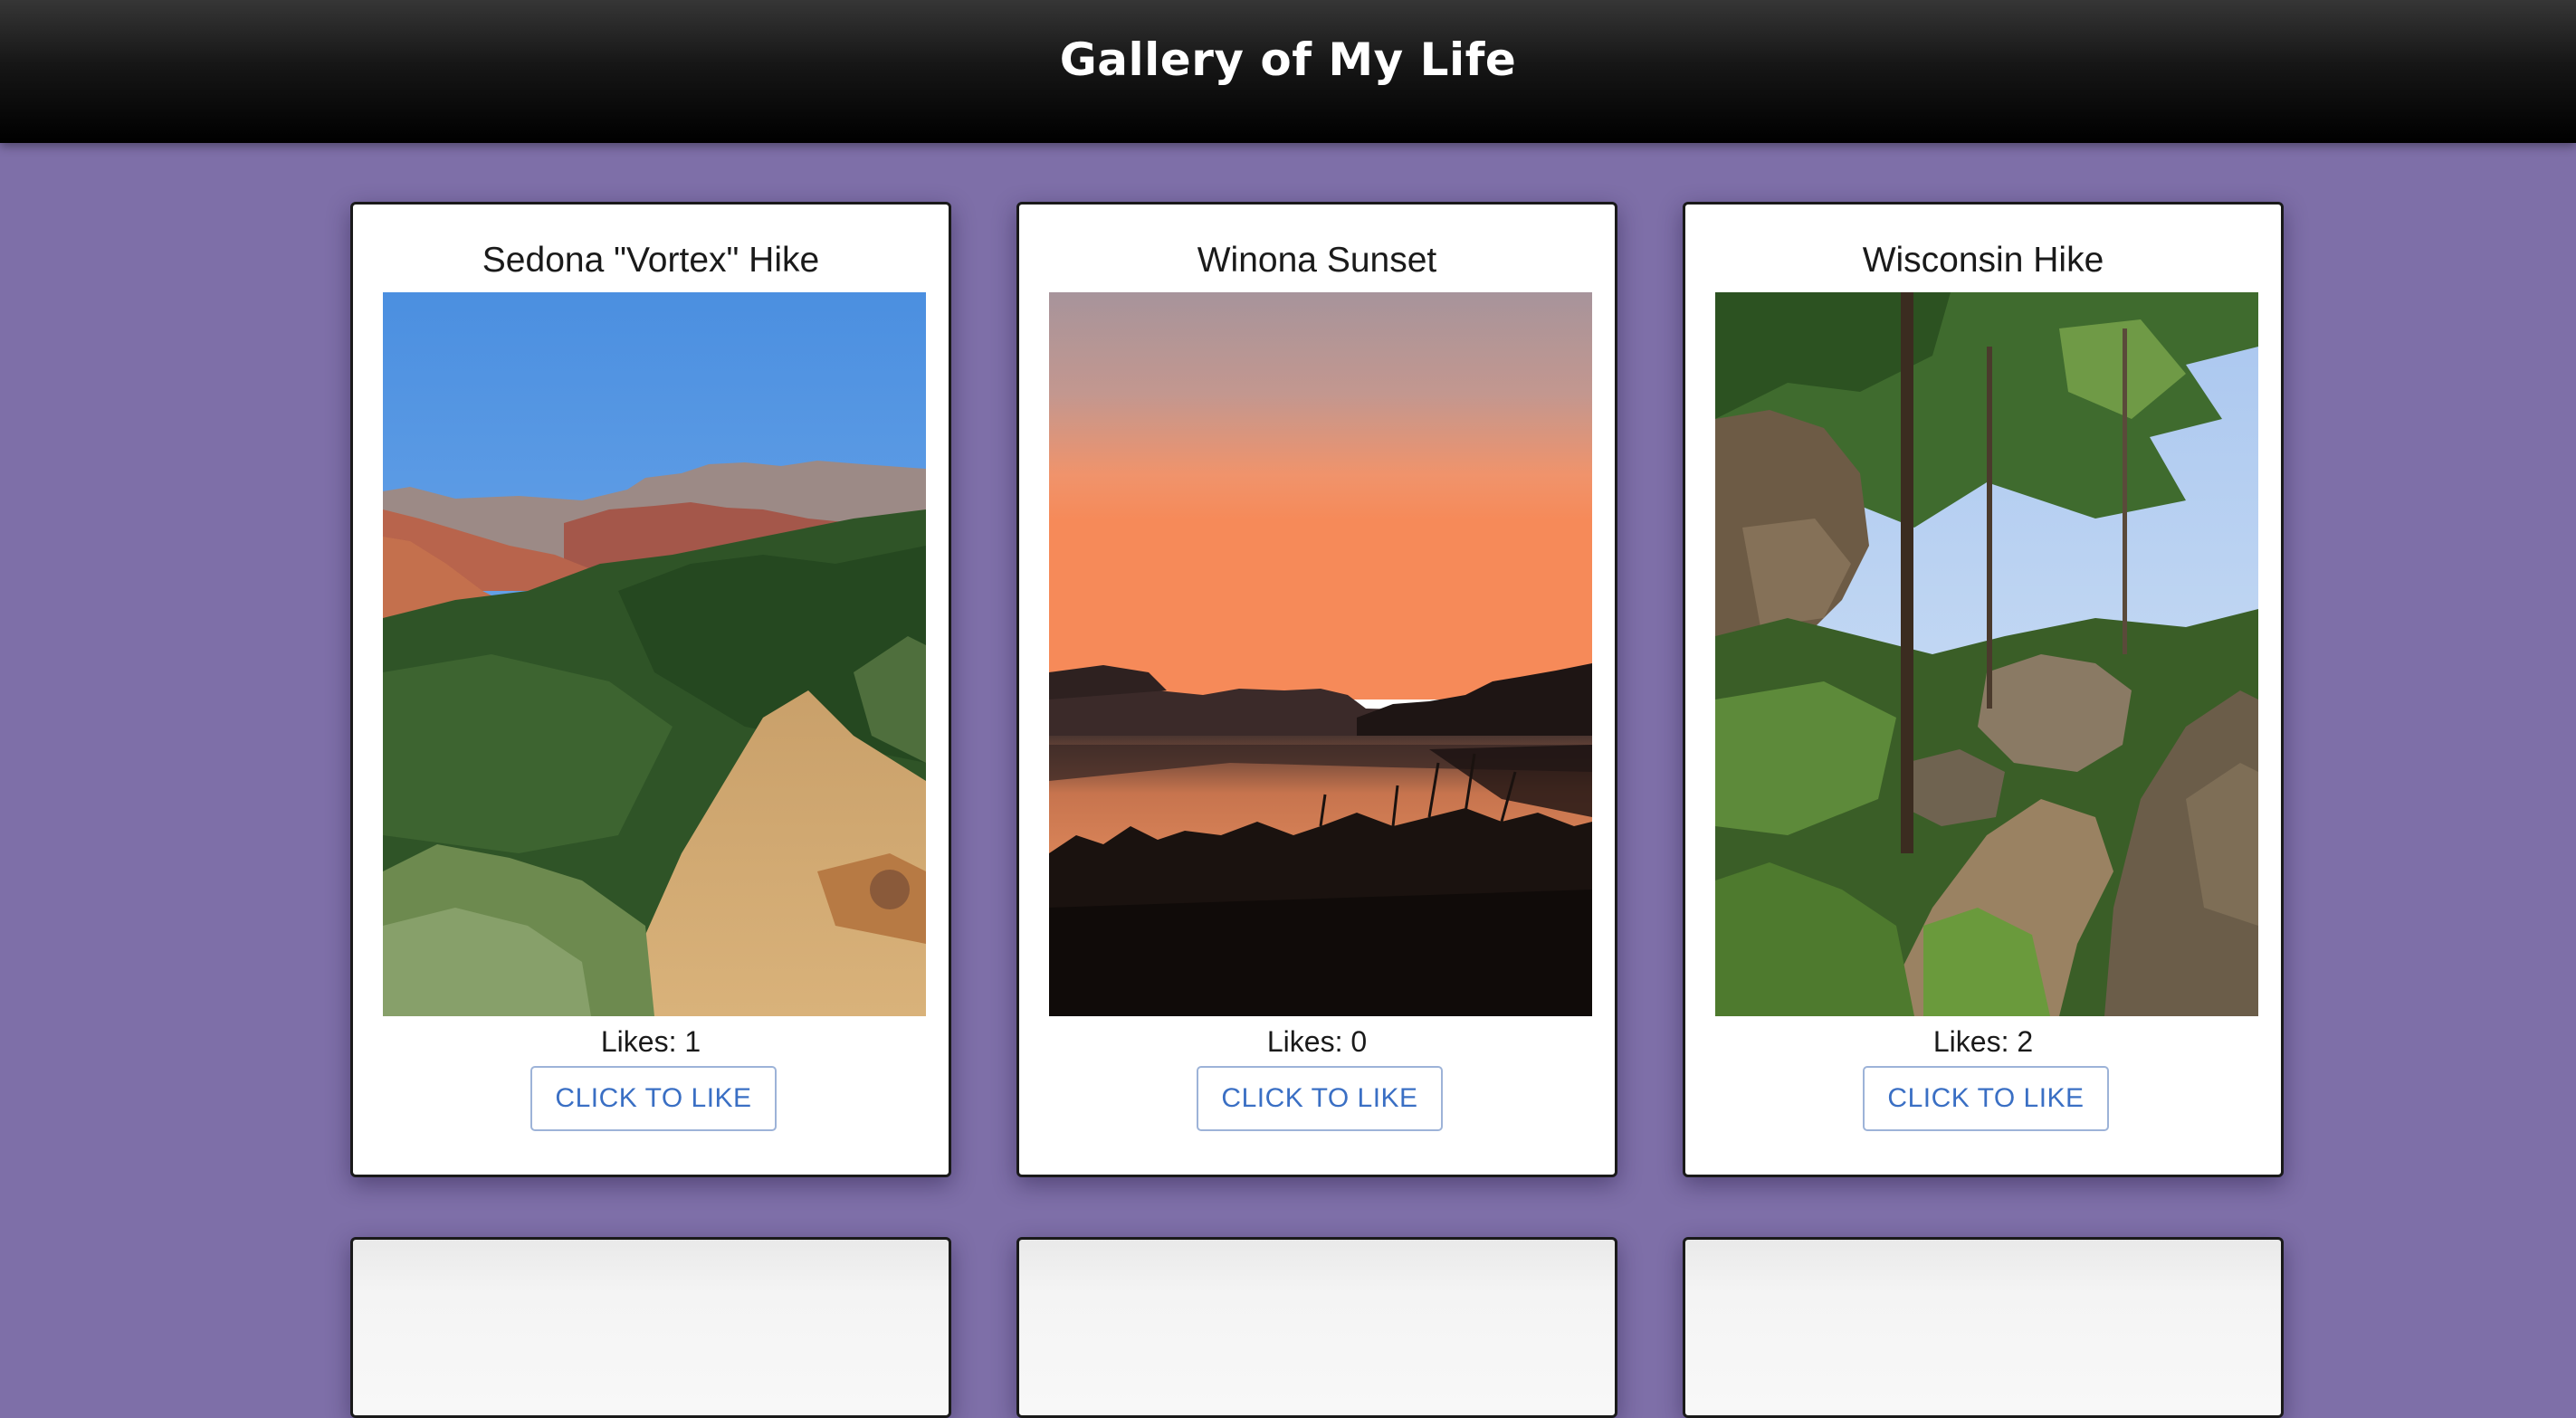 The height and width of the screenshot is (1418, 2576). I want to click on winona-sunset-photo, so click(1321, 654).